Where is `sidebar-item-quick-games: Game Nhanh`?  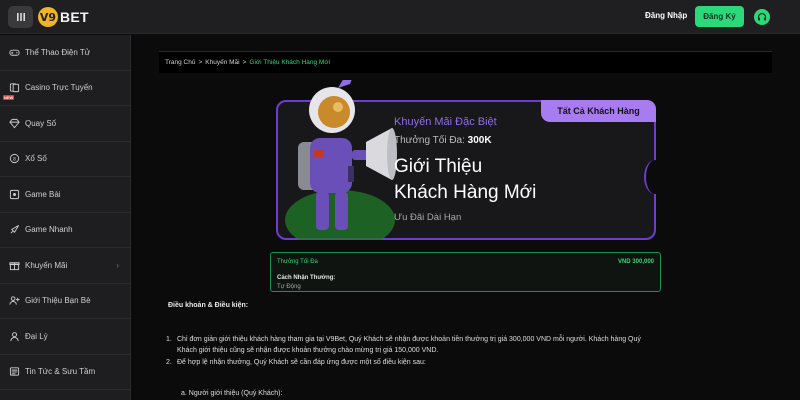 sidebar-item-quick-games: Game Nhanh is located at coordinates (65, 230).